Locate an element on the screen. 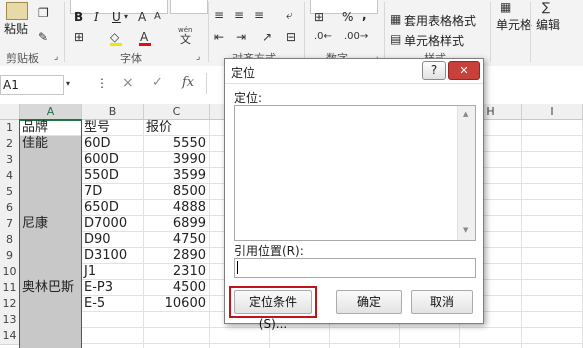 This screenshot has height=348, width=583. align-right-icon: ≡ is located at coordinates (259, 15).